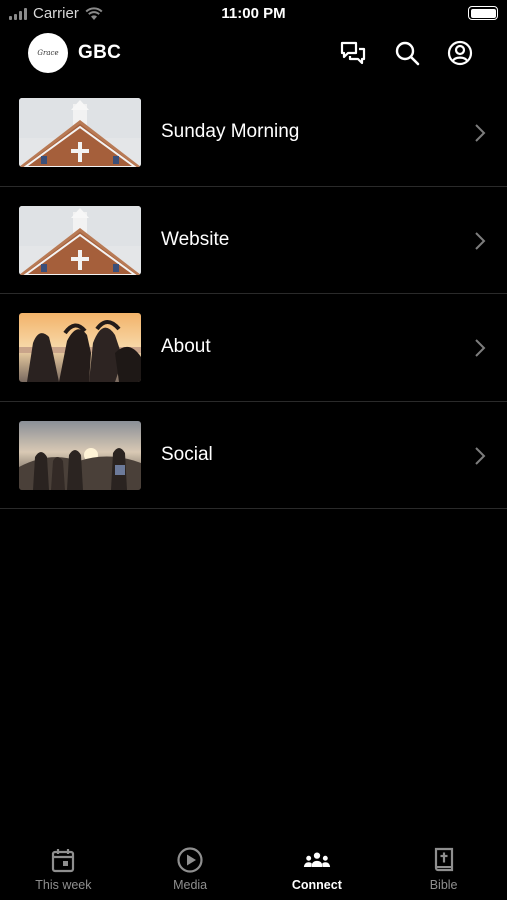 This screenshot has height=900, width=507. I want to click on friends-sunset-thumbnail, so click(80, 347).